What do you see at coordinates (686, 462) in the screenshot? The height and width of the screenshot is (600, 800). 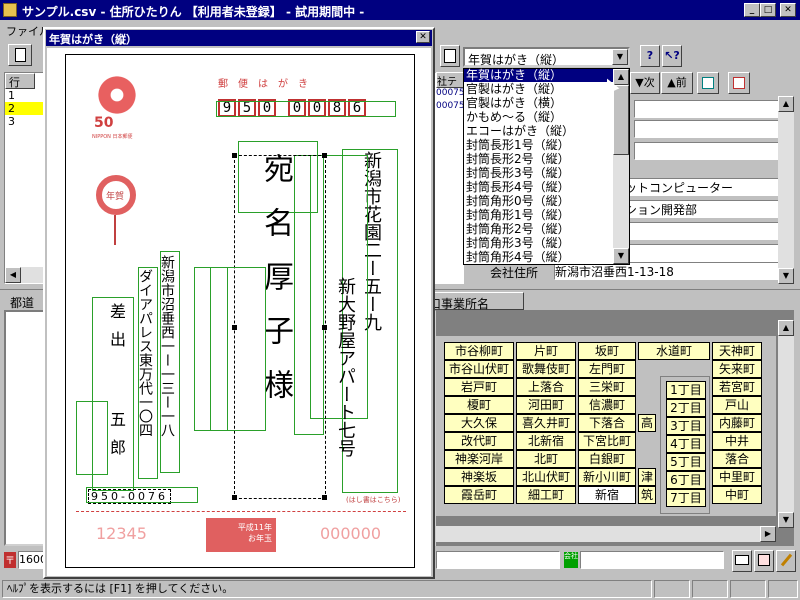 I see `chome-item: 5丁目` at bounding box center [686, 462].